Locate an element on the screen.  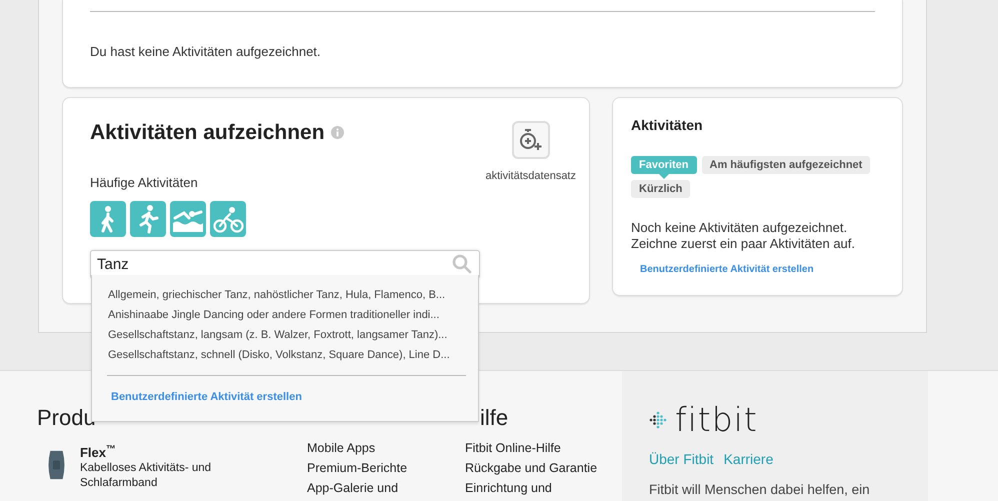
footer-link: Mobile Apps is located at coordinates (341, 448).